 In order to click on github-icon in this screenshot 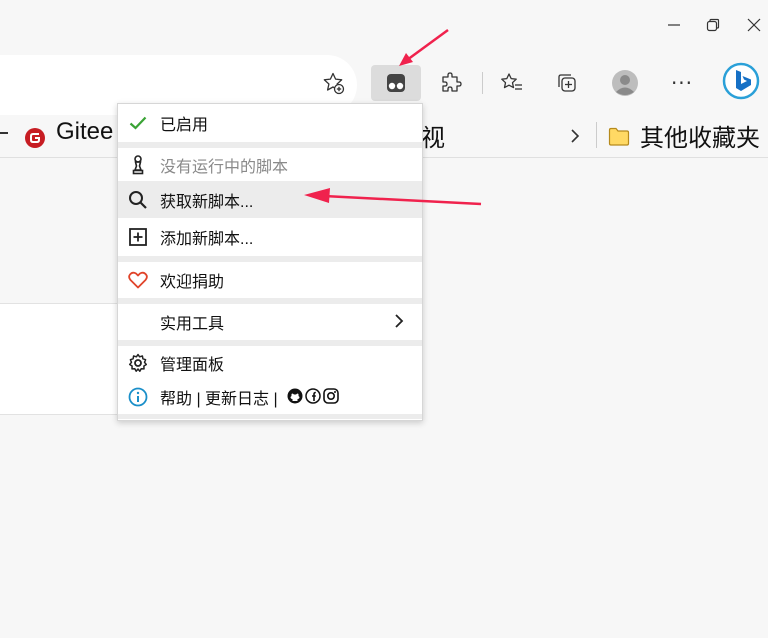, I will do `click(295, 396)`.